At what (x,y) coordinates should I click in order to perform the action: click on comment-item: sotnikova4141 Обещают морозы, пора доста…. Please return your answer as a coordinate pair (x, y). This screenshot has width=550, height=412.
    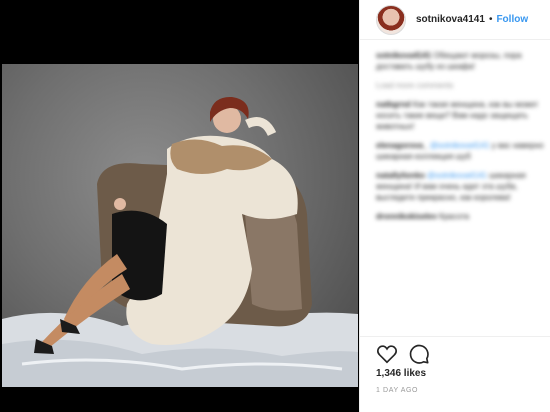
    Looking at the image, I should click on (461, 61).